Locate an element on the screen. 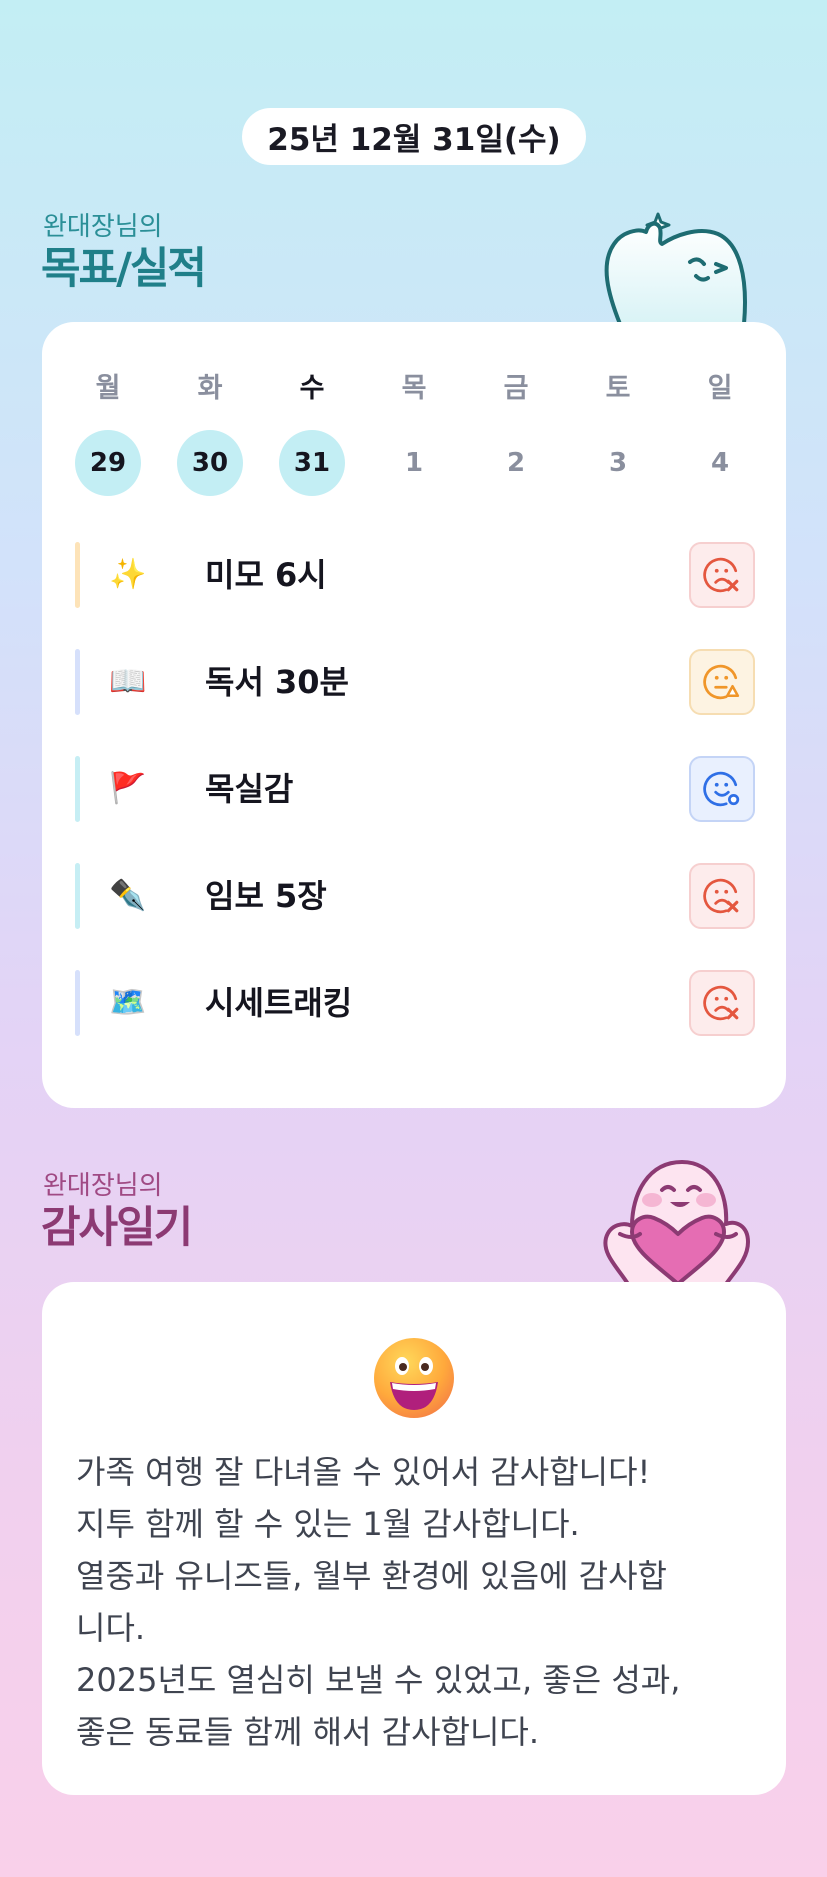 The height and width of the screenshot is (1877, 827). pink-heart-mascot-icon is located at coordinates (676, 1222).